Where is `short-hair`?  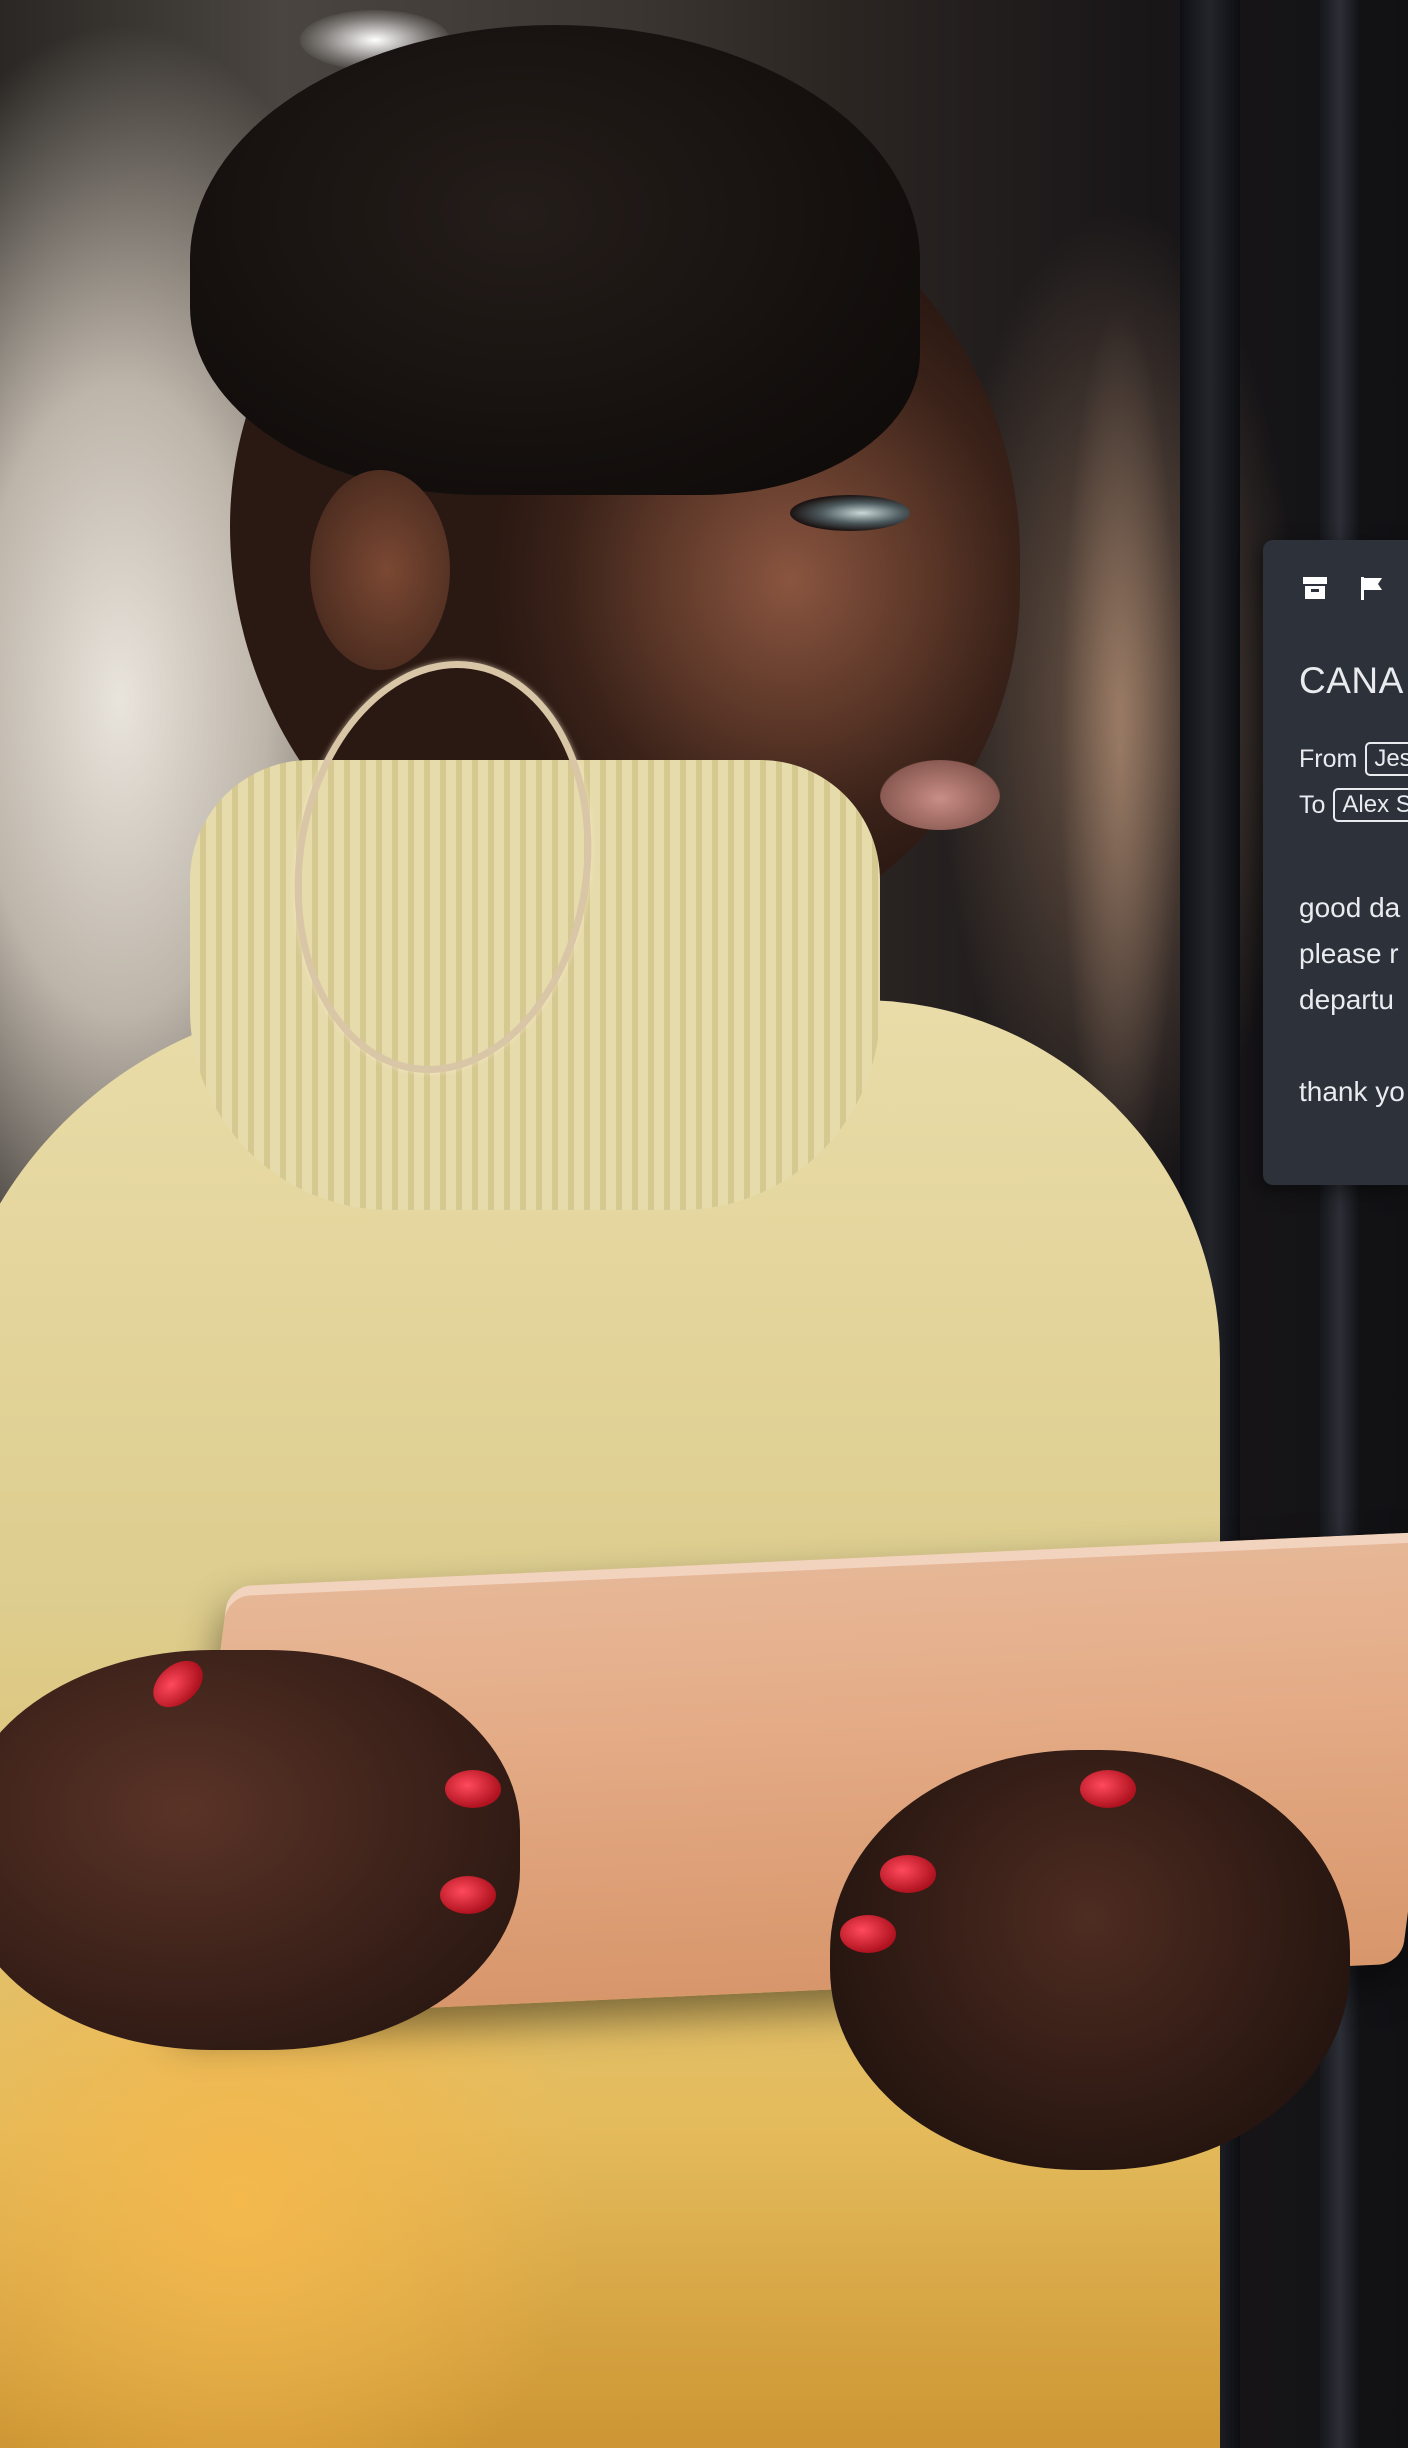 short-hair is located at coordinates (555, 260).